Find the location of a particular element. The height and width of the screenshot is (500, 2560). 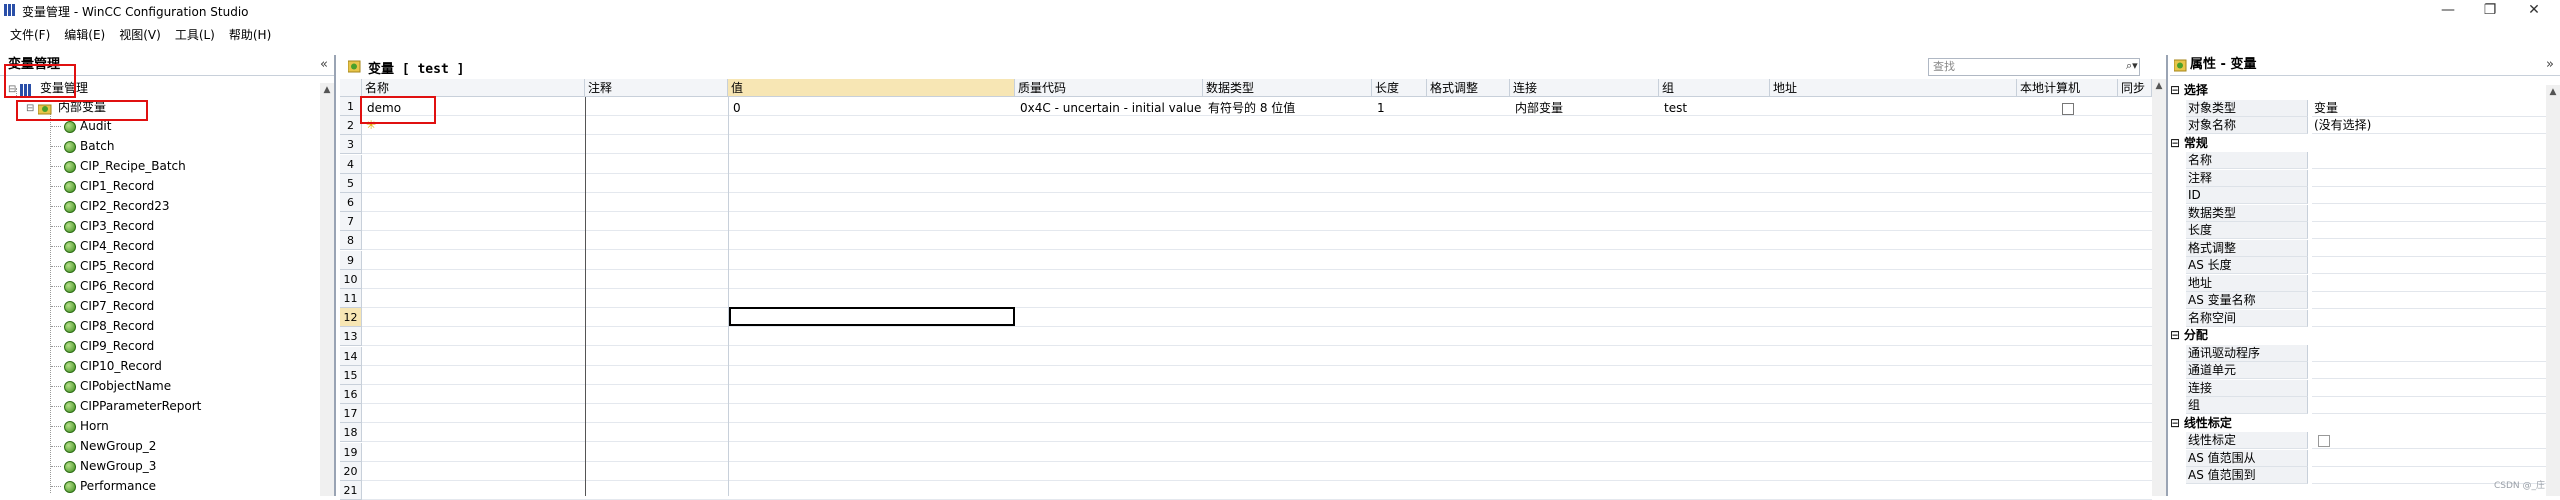

minimize-button: — is located at coordinates (2448, 11).